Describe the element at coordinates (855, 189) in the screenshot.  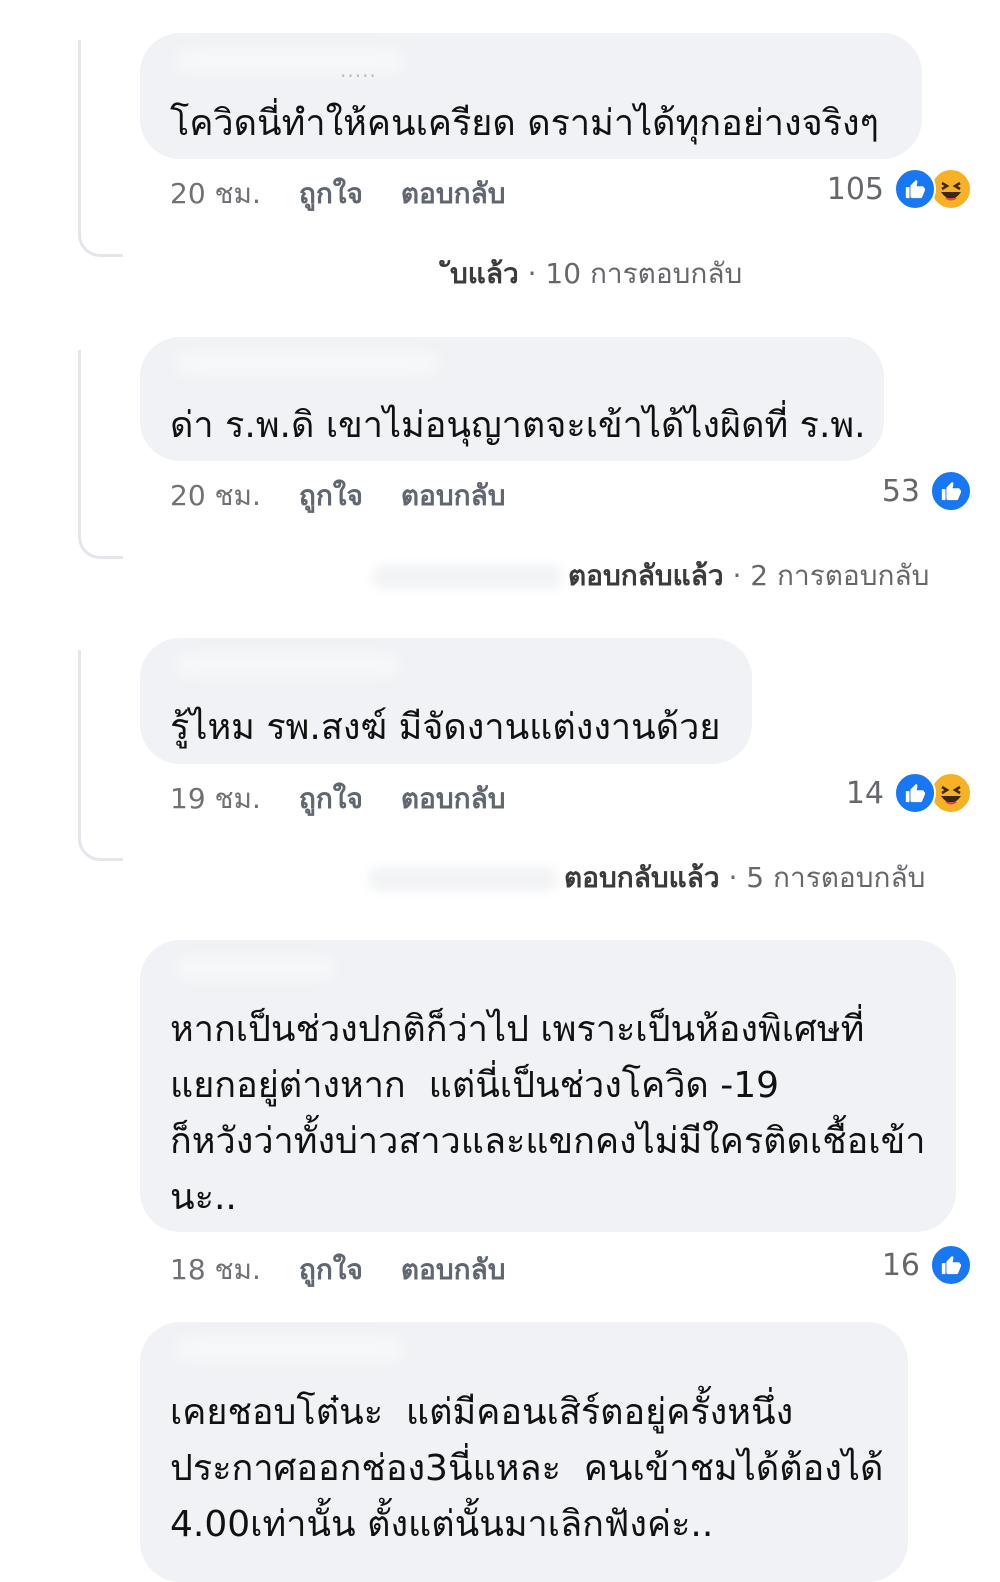
I see `reaction-count: 105` at that location.